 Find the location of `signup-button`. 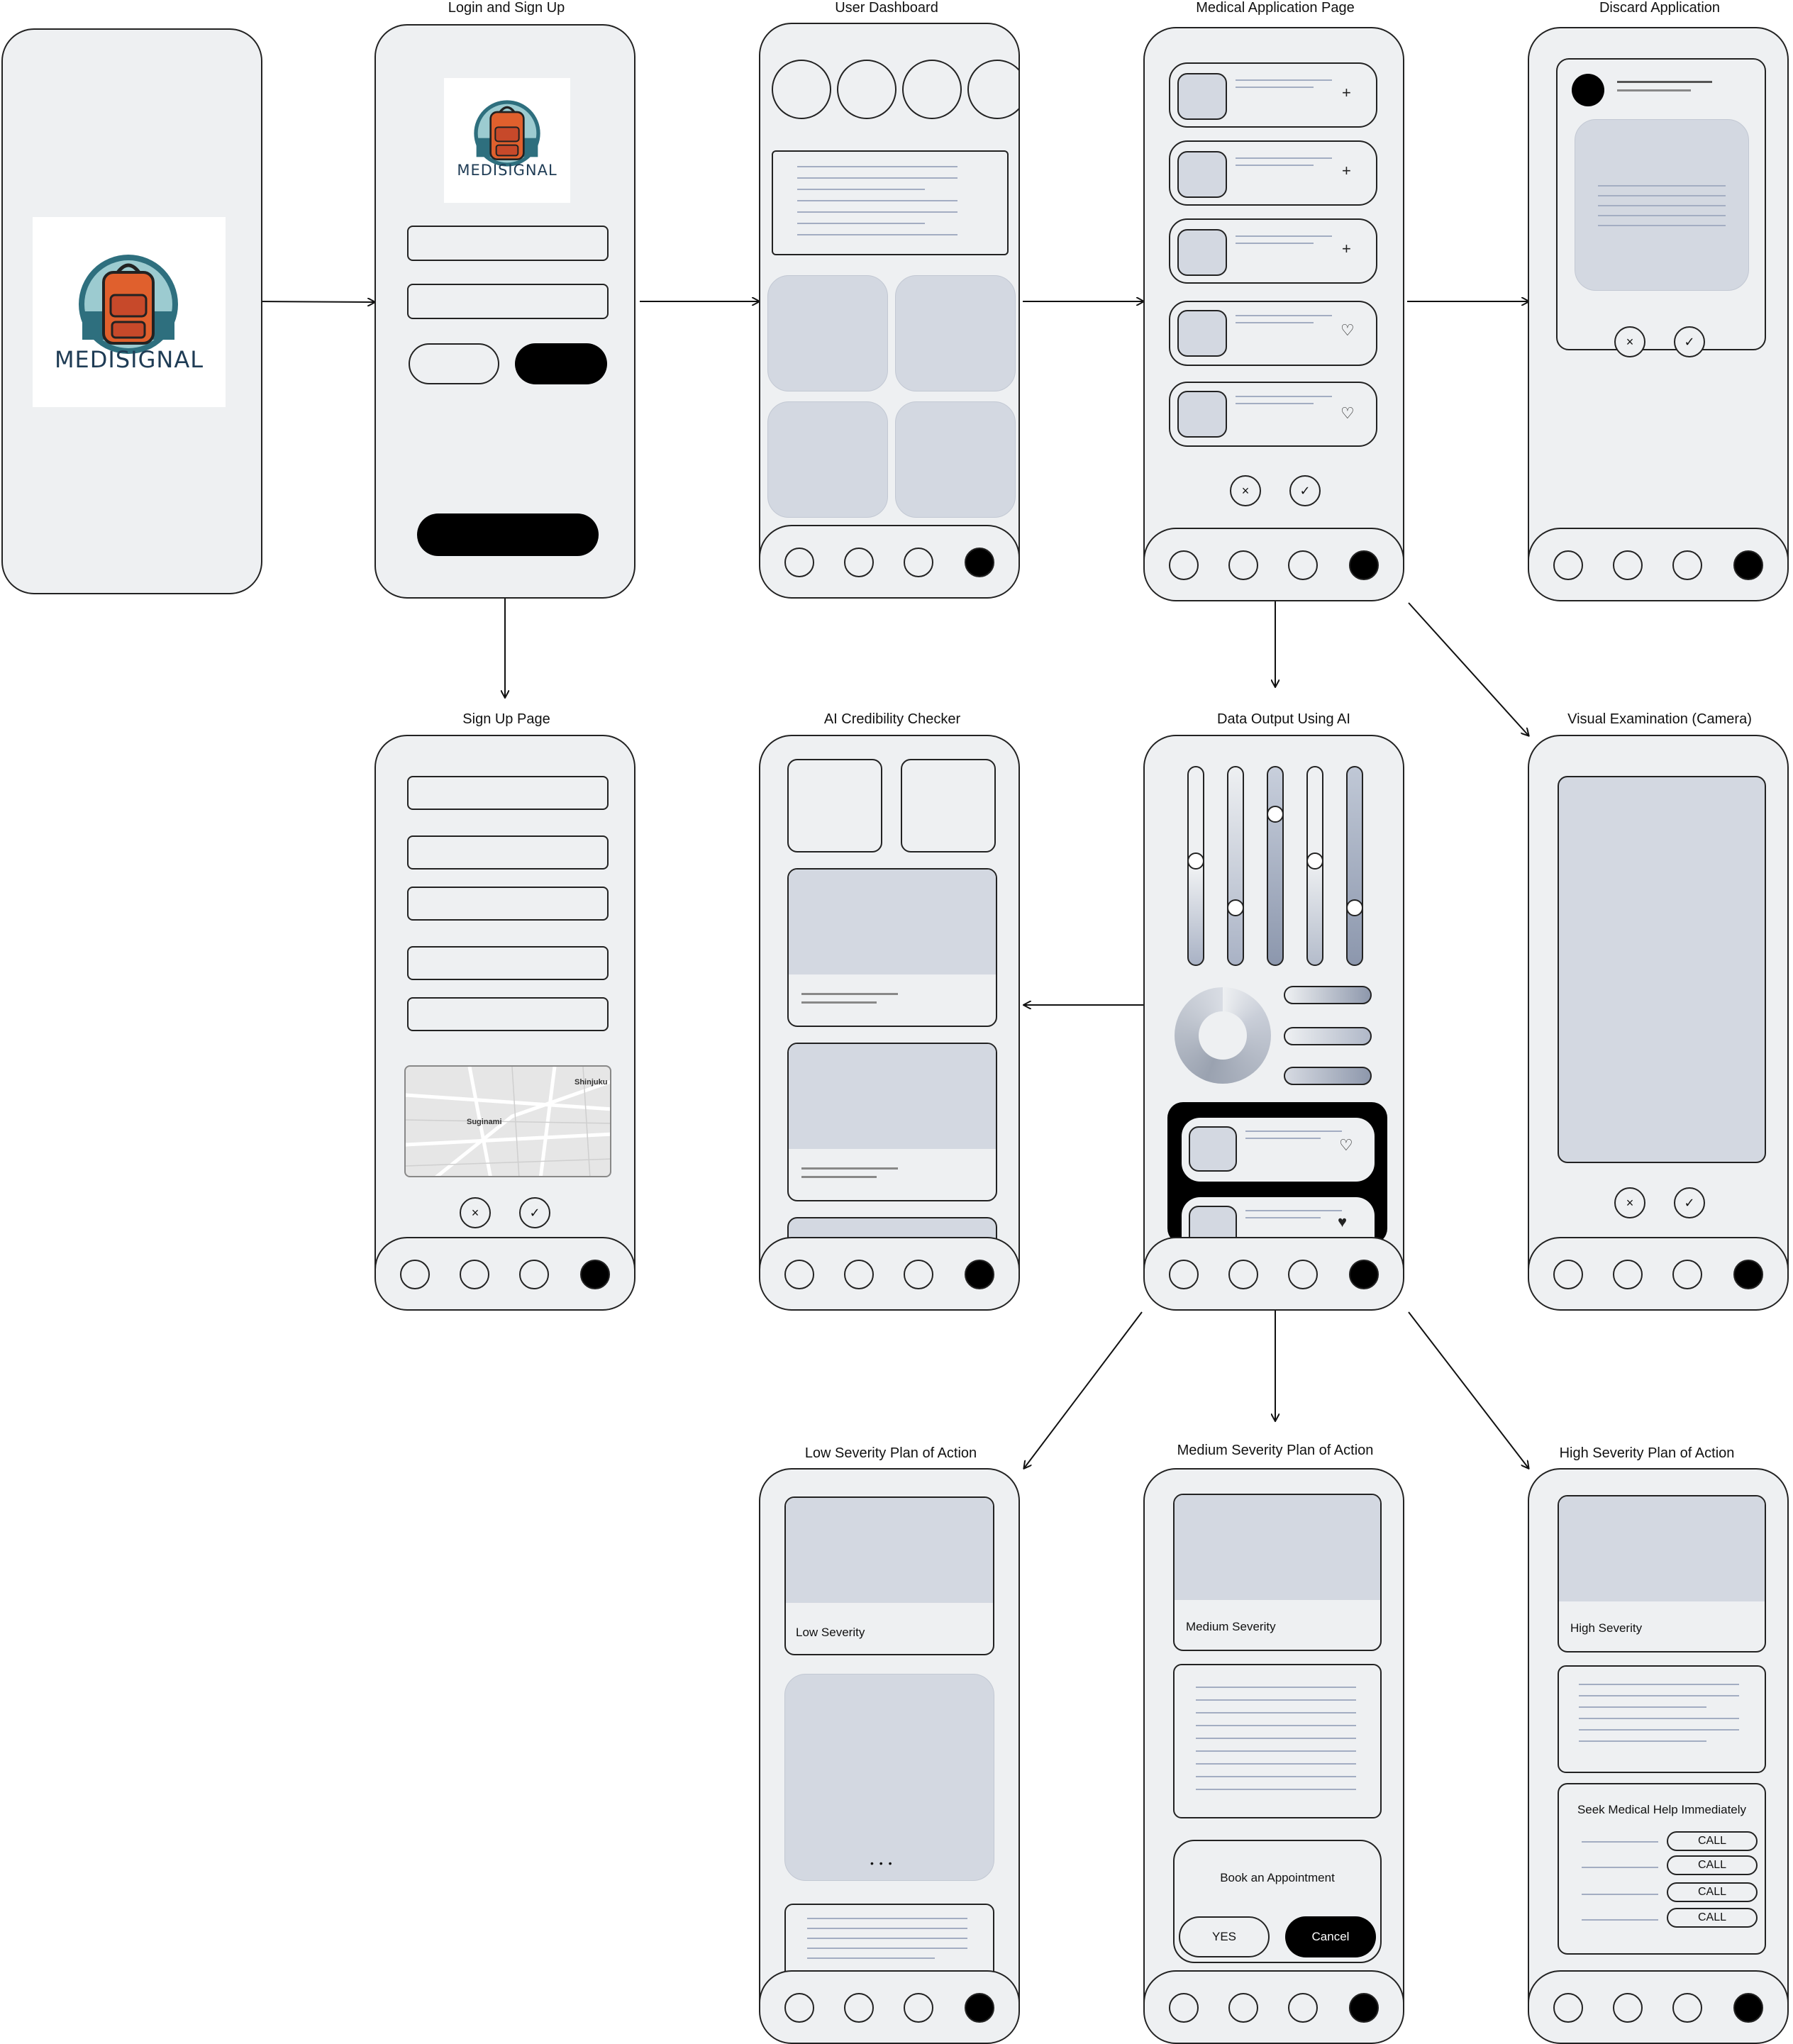

signup-button is located at coordinates (454, 363).